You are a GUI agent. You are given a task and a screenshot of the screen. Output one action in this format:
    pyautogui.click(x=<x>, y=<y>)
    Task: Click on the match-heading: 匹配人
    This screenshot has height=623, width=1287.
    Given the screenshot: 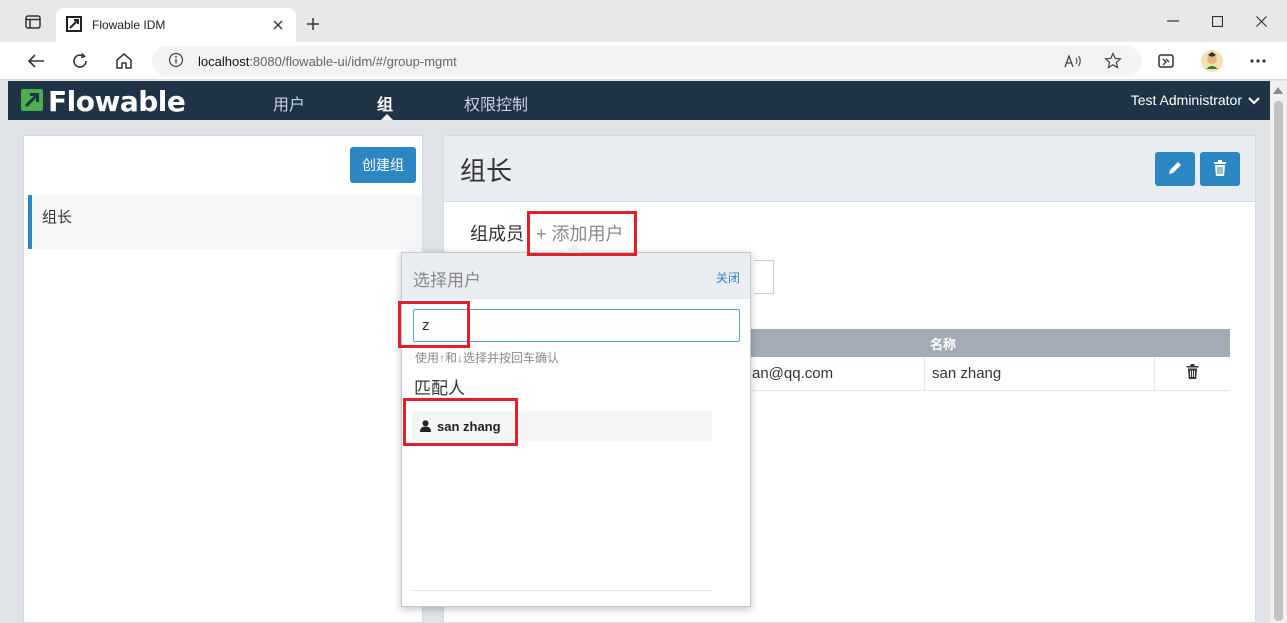 What is the action you would take?
    pyautogui.click(x=439, y=388)
    